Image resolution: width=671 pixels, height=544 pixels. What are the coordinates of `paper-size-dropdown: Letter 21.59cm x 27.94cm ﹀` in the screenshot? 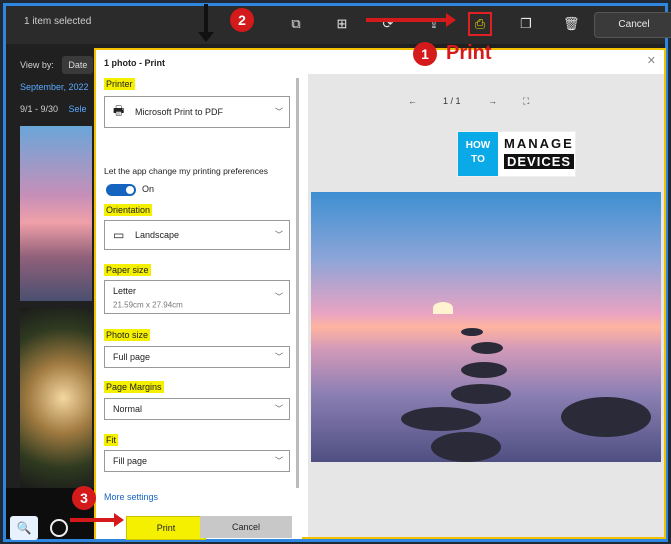 It's located at (197, 297).